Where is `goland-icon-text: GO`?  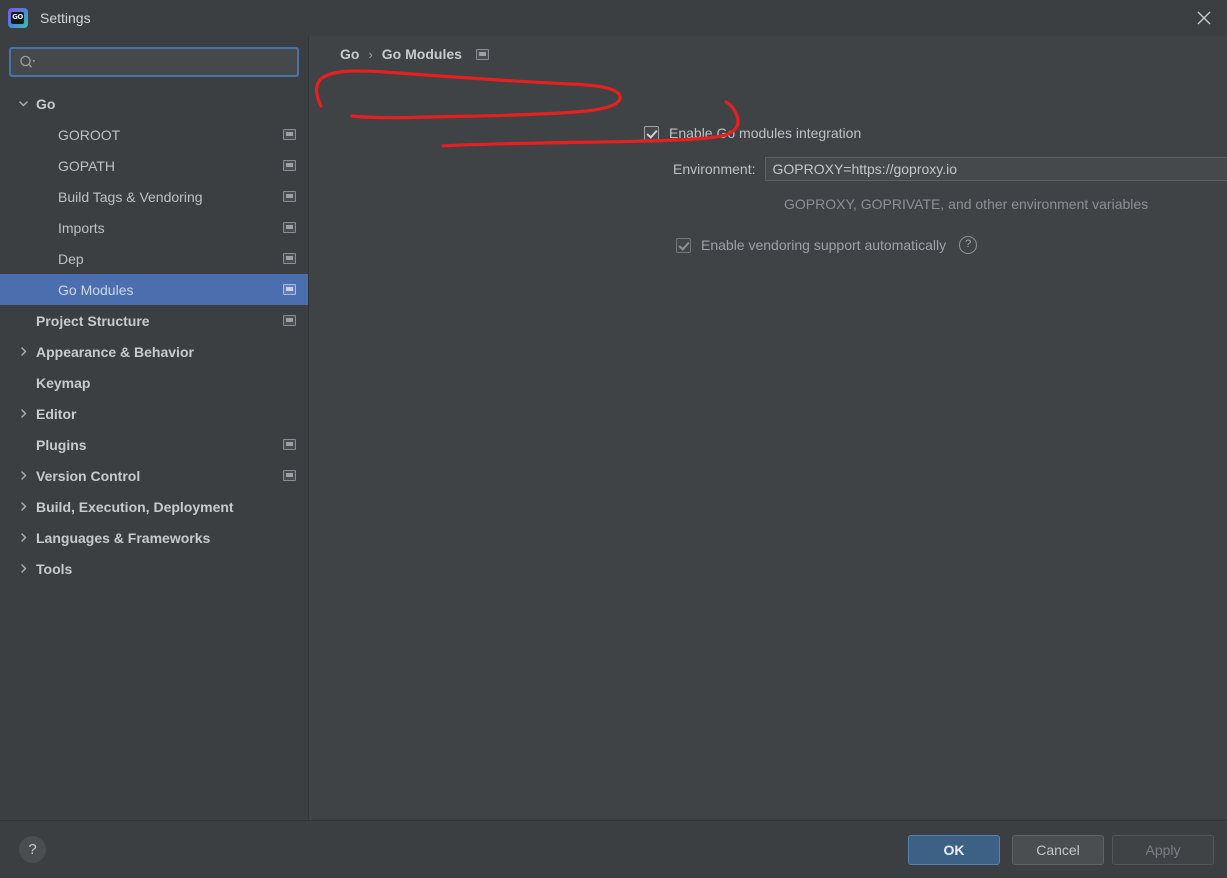 goland-icon-text: GO is located at coordinates (17, 17).